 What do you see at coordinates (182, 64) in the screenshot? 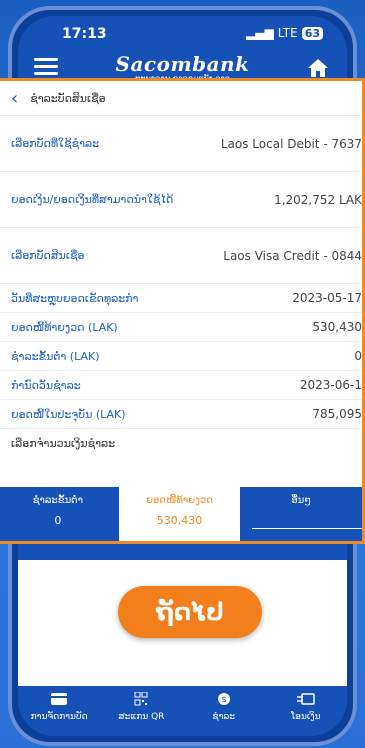
I see `brand-name: Sacombank` at bounding box center [182, 64].